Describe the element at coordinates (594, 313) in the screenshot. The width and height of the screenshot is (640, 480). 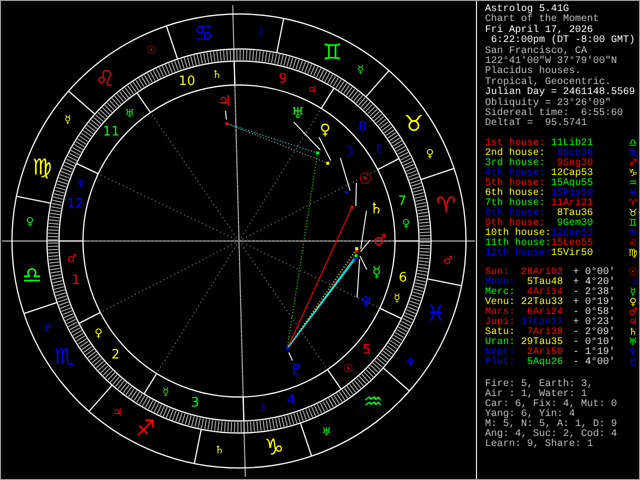
I see `planet-latitude: - 0°58'` at that location.